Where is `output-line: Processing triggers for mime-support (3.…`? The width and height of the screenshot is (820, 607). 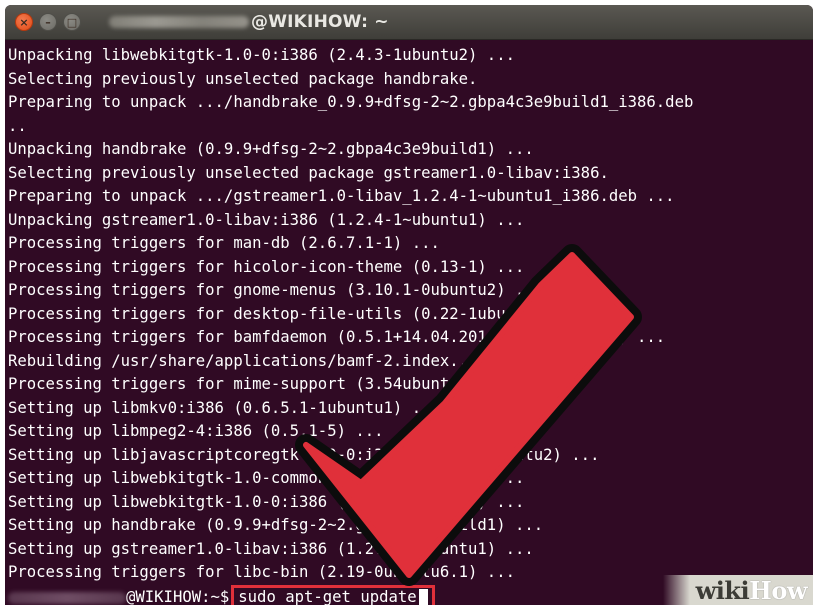 output-line: Processing triggers for mime-support (3.… is located at coordinates (261, 384).